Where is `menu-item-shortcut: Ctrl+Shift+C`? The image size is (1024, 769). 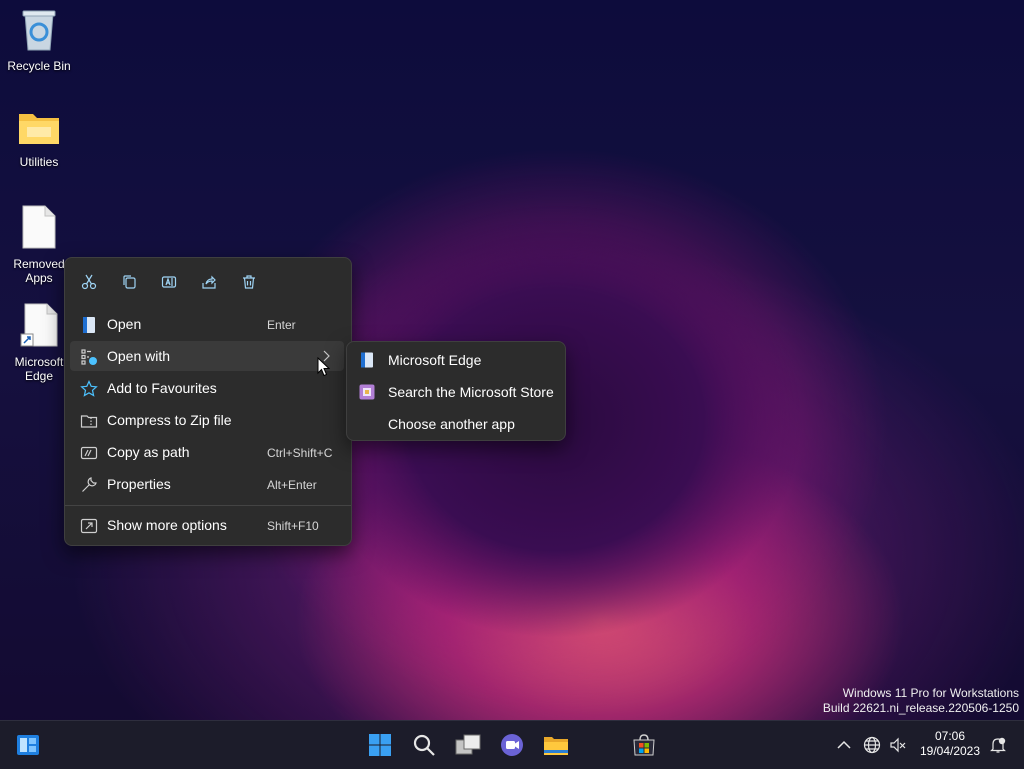
menu-item-shortcut: Ctrl+Shift+C is located at coordinates (300, 453).